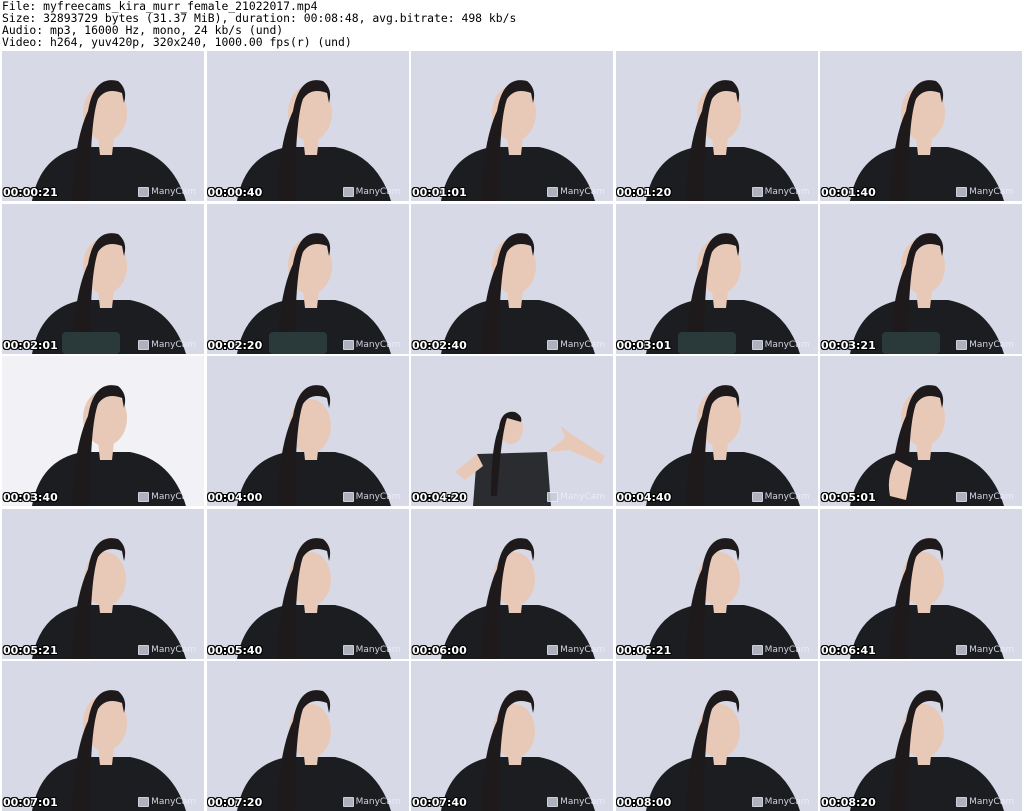 The image size is (1024, 811). Describe the element at coordinates (644, 345) in the screenshot. I see `thumbnail-timestamp: 00:03:01` at that location.